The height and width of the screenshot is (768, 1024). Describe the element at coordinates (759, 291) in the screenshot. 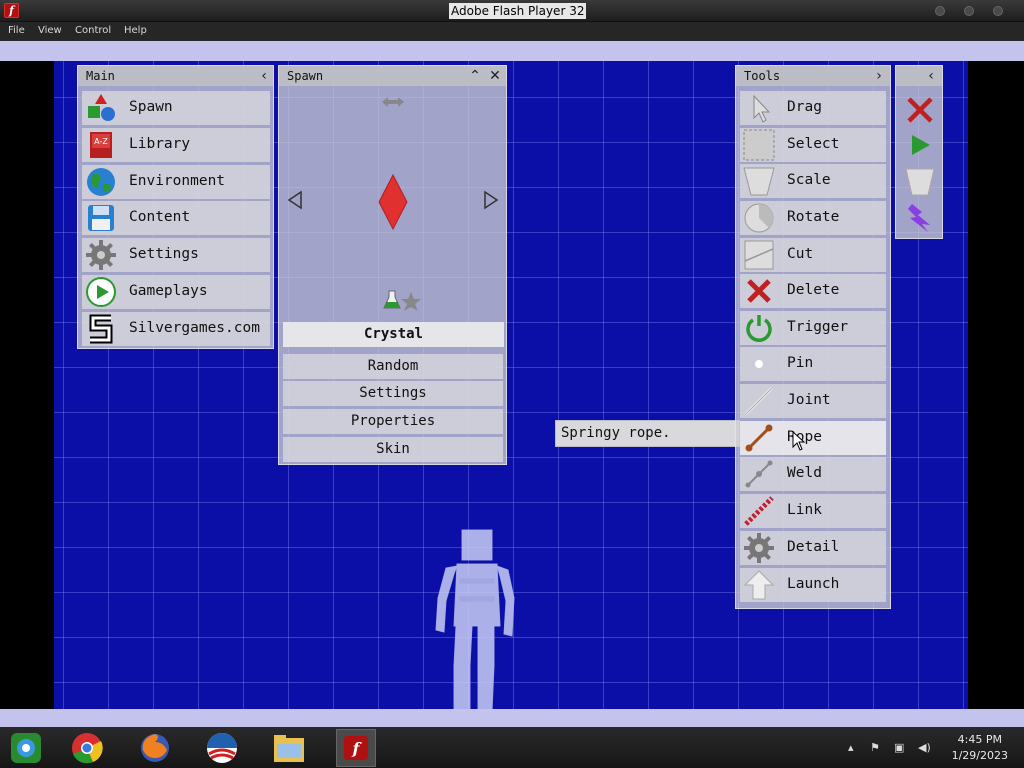

I see `delete-x-icon` at that location.